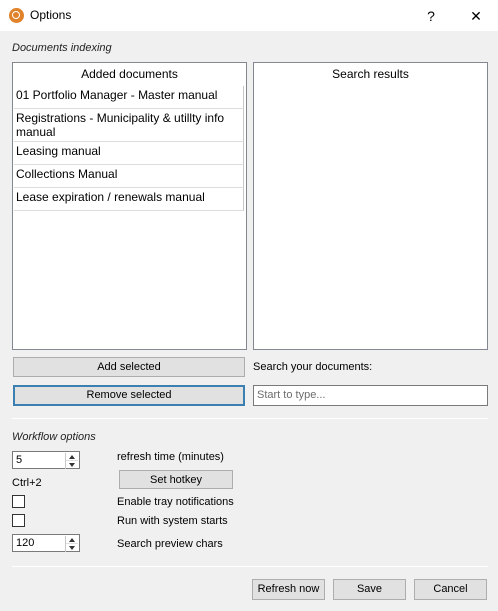 This screenshot has height=611, width=498. What do you see at coordinates (58, 151) in the screenshot?
I see `list-item-label: Leasing manual` at bounding box center [58, 151].